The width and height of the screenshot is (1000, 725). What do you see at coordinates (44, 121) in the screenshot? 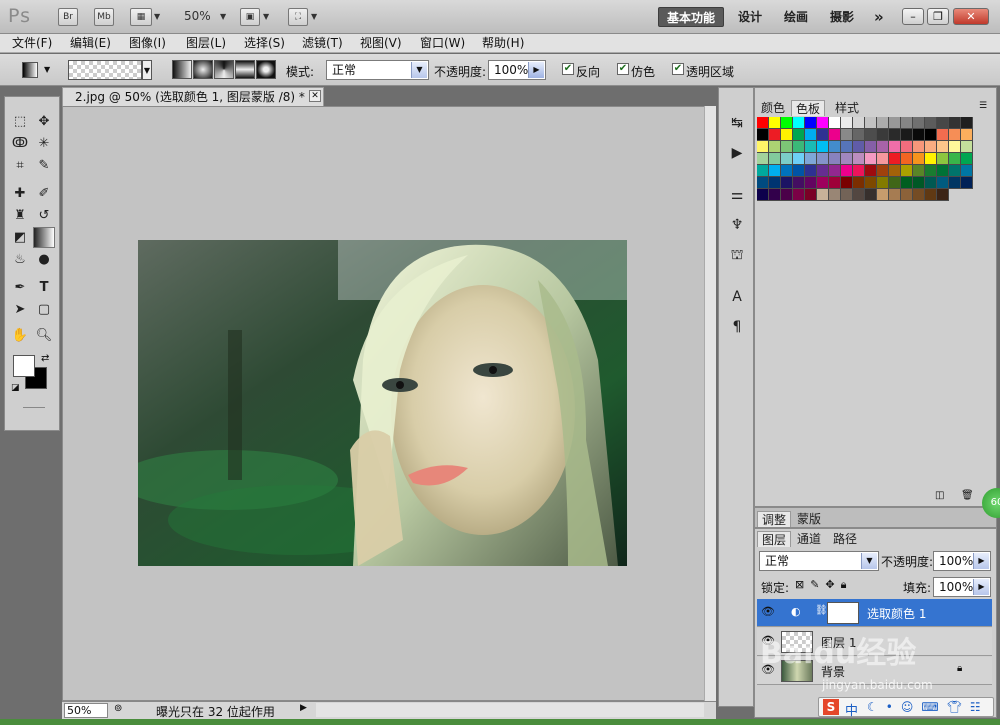
I see `move-tool-icon: ✥` at bounding box center [44, 121].